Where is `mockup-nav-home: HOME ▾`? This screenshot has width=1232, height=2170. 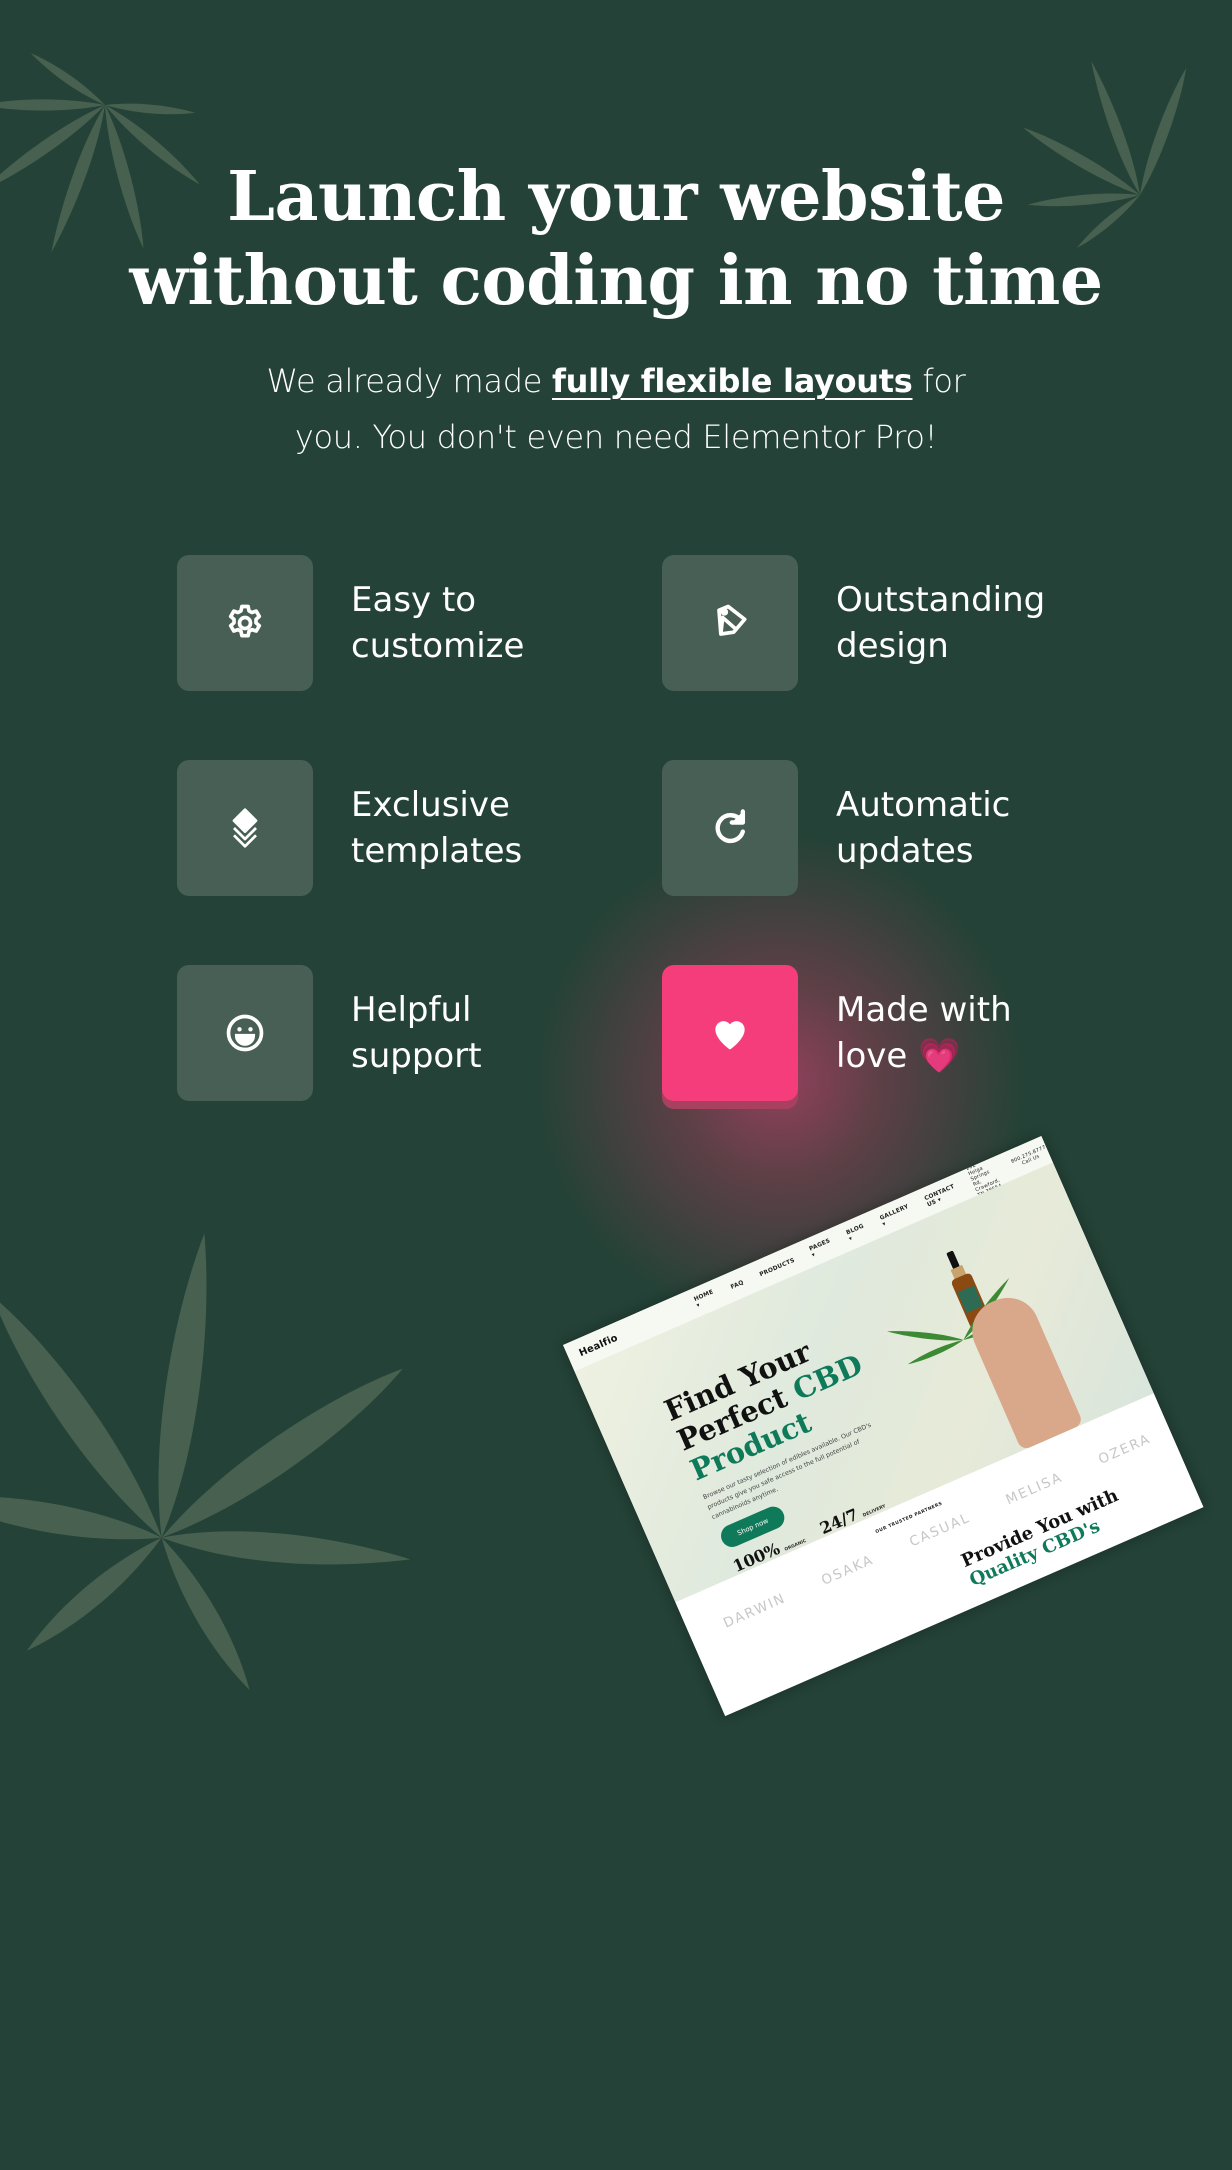 mockup-nav-home: HOME ▾ is located at coordinates (703, 1298).